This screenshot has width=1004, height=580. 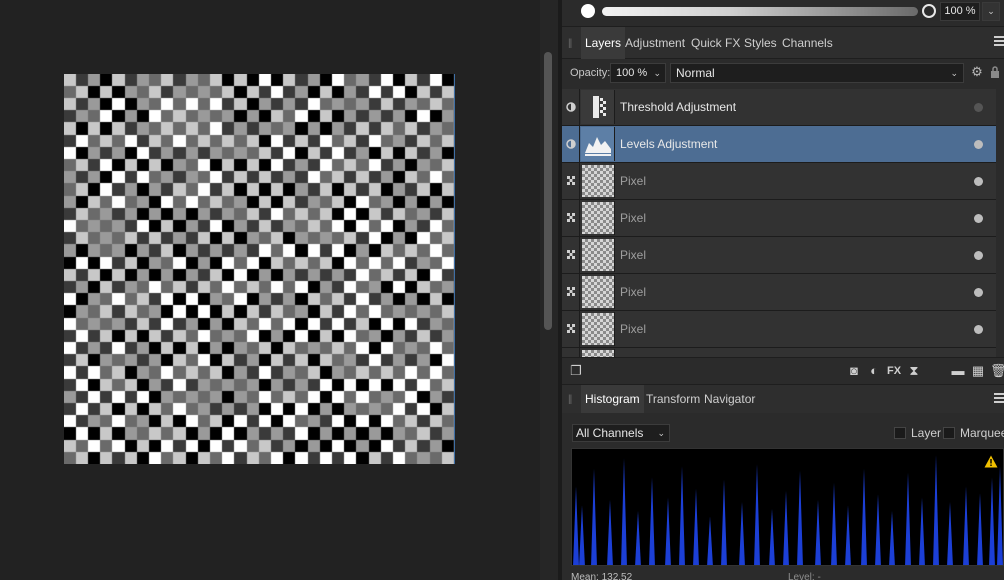 What do you see at coordinates (949, 433) in the screenshot?
I see `marquee-checkbox` at bounding box center [949, 433].